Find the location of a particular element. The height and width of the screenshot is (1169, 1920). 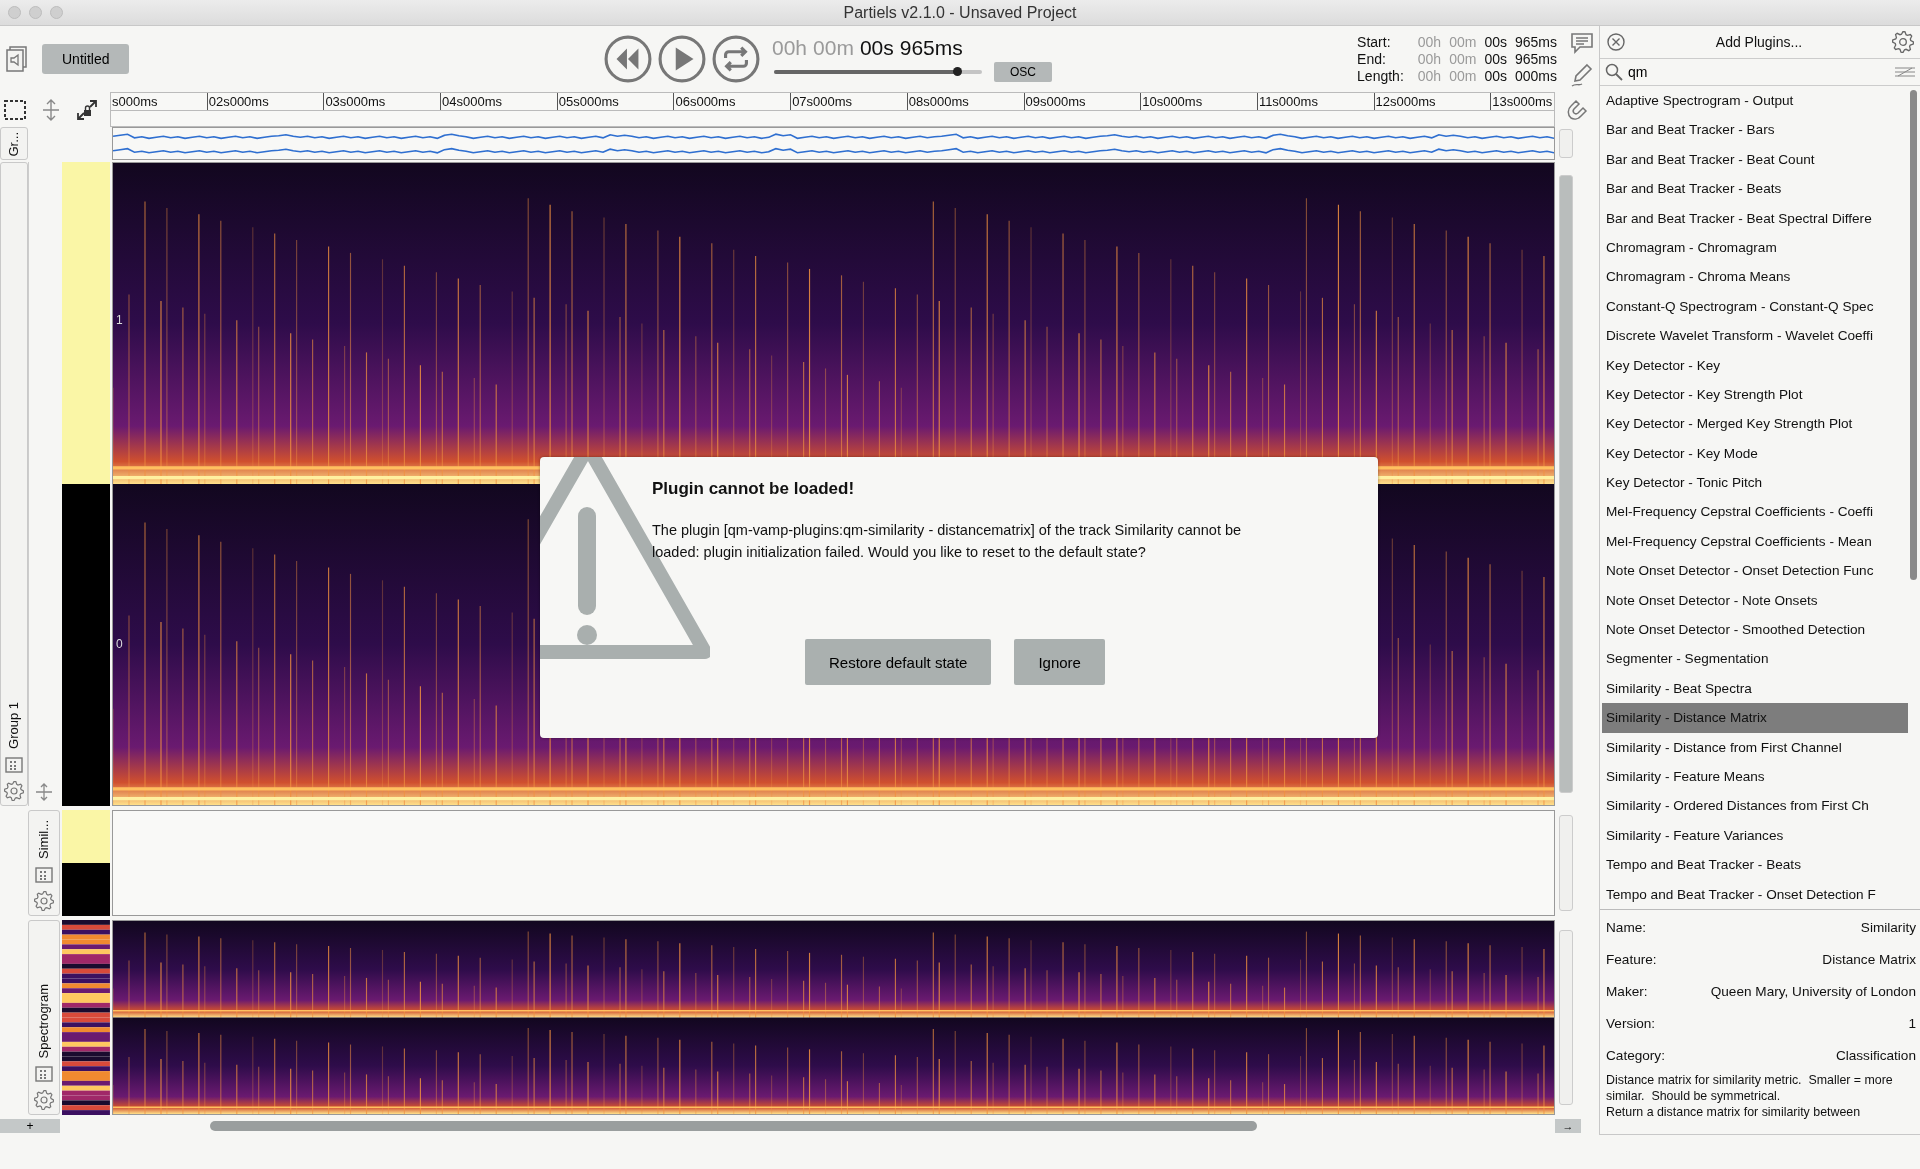

plugin-list-item: Note Onset Detector - Smoothed Detection is located at coordinates (1755, 630).